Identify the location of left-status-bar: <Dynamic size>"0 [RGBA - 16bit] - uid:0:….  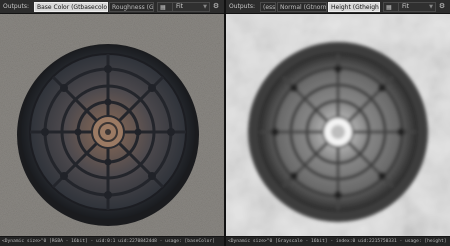
(112, 241).